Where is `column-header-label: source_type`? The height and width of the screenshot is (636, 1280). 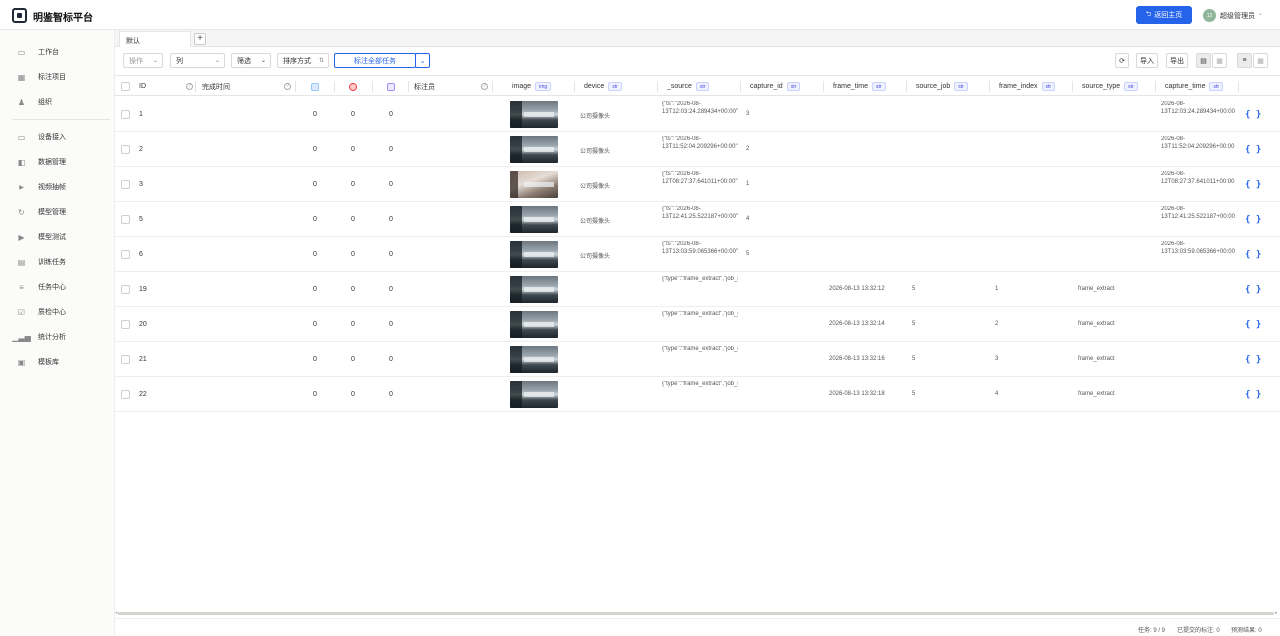
column-header-label: source_type is located at coordinates (1101, 86).